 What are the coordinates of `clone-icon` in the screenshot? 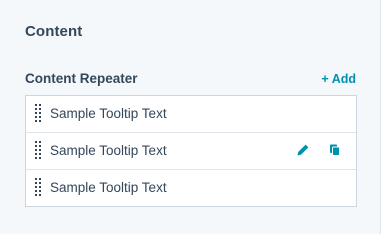 It's located at (335, 150).